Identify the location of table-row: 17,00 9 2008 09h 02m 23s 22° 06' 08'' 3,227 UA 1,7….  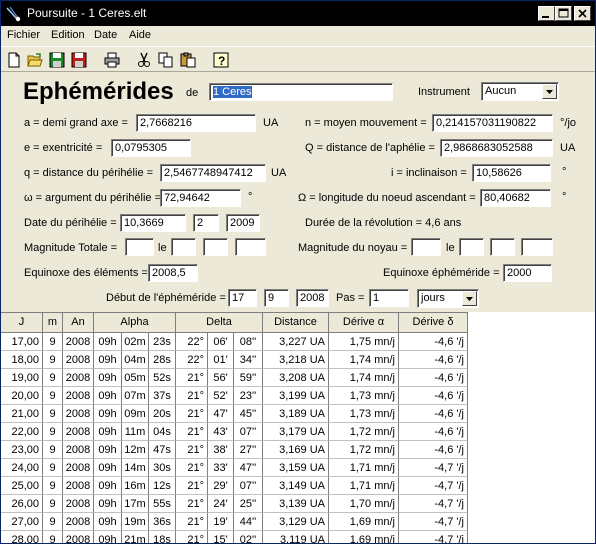
(234, 342).